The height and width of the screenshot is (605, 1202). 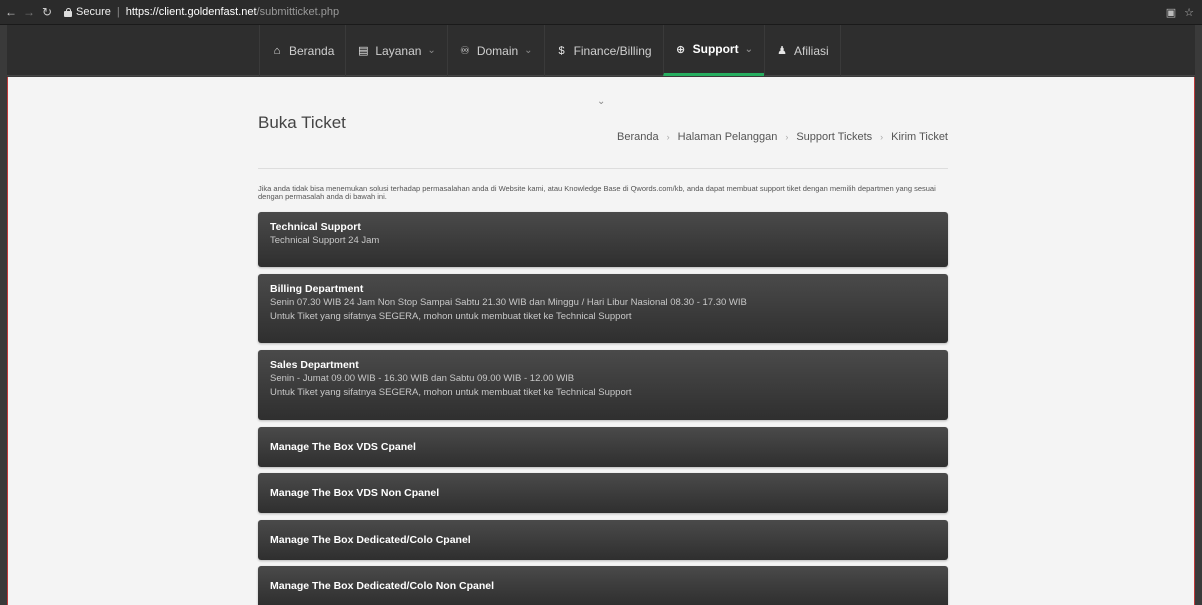 What do you see at coordinates (464, 51) in the screenshot?
I see `binoculars-icon: ♾` at bounding box center [464, 51].